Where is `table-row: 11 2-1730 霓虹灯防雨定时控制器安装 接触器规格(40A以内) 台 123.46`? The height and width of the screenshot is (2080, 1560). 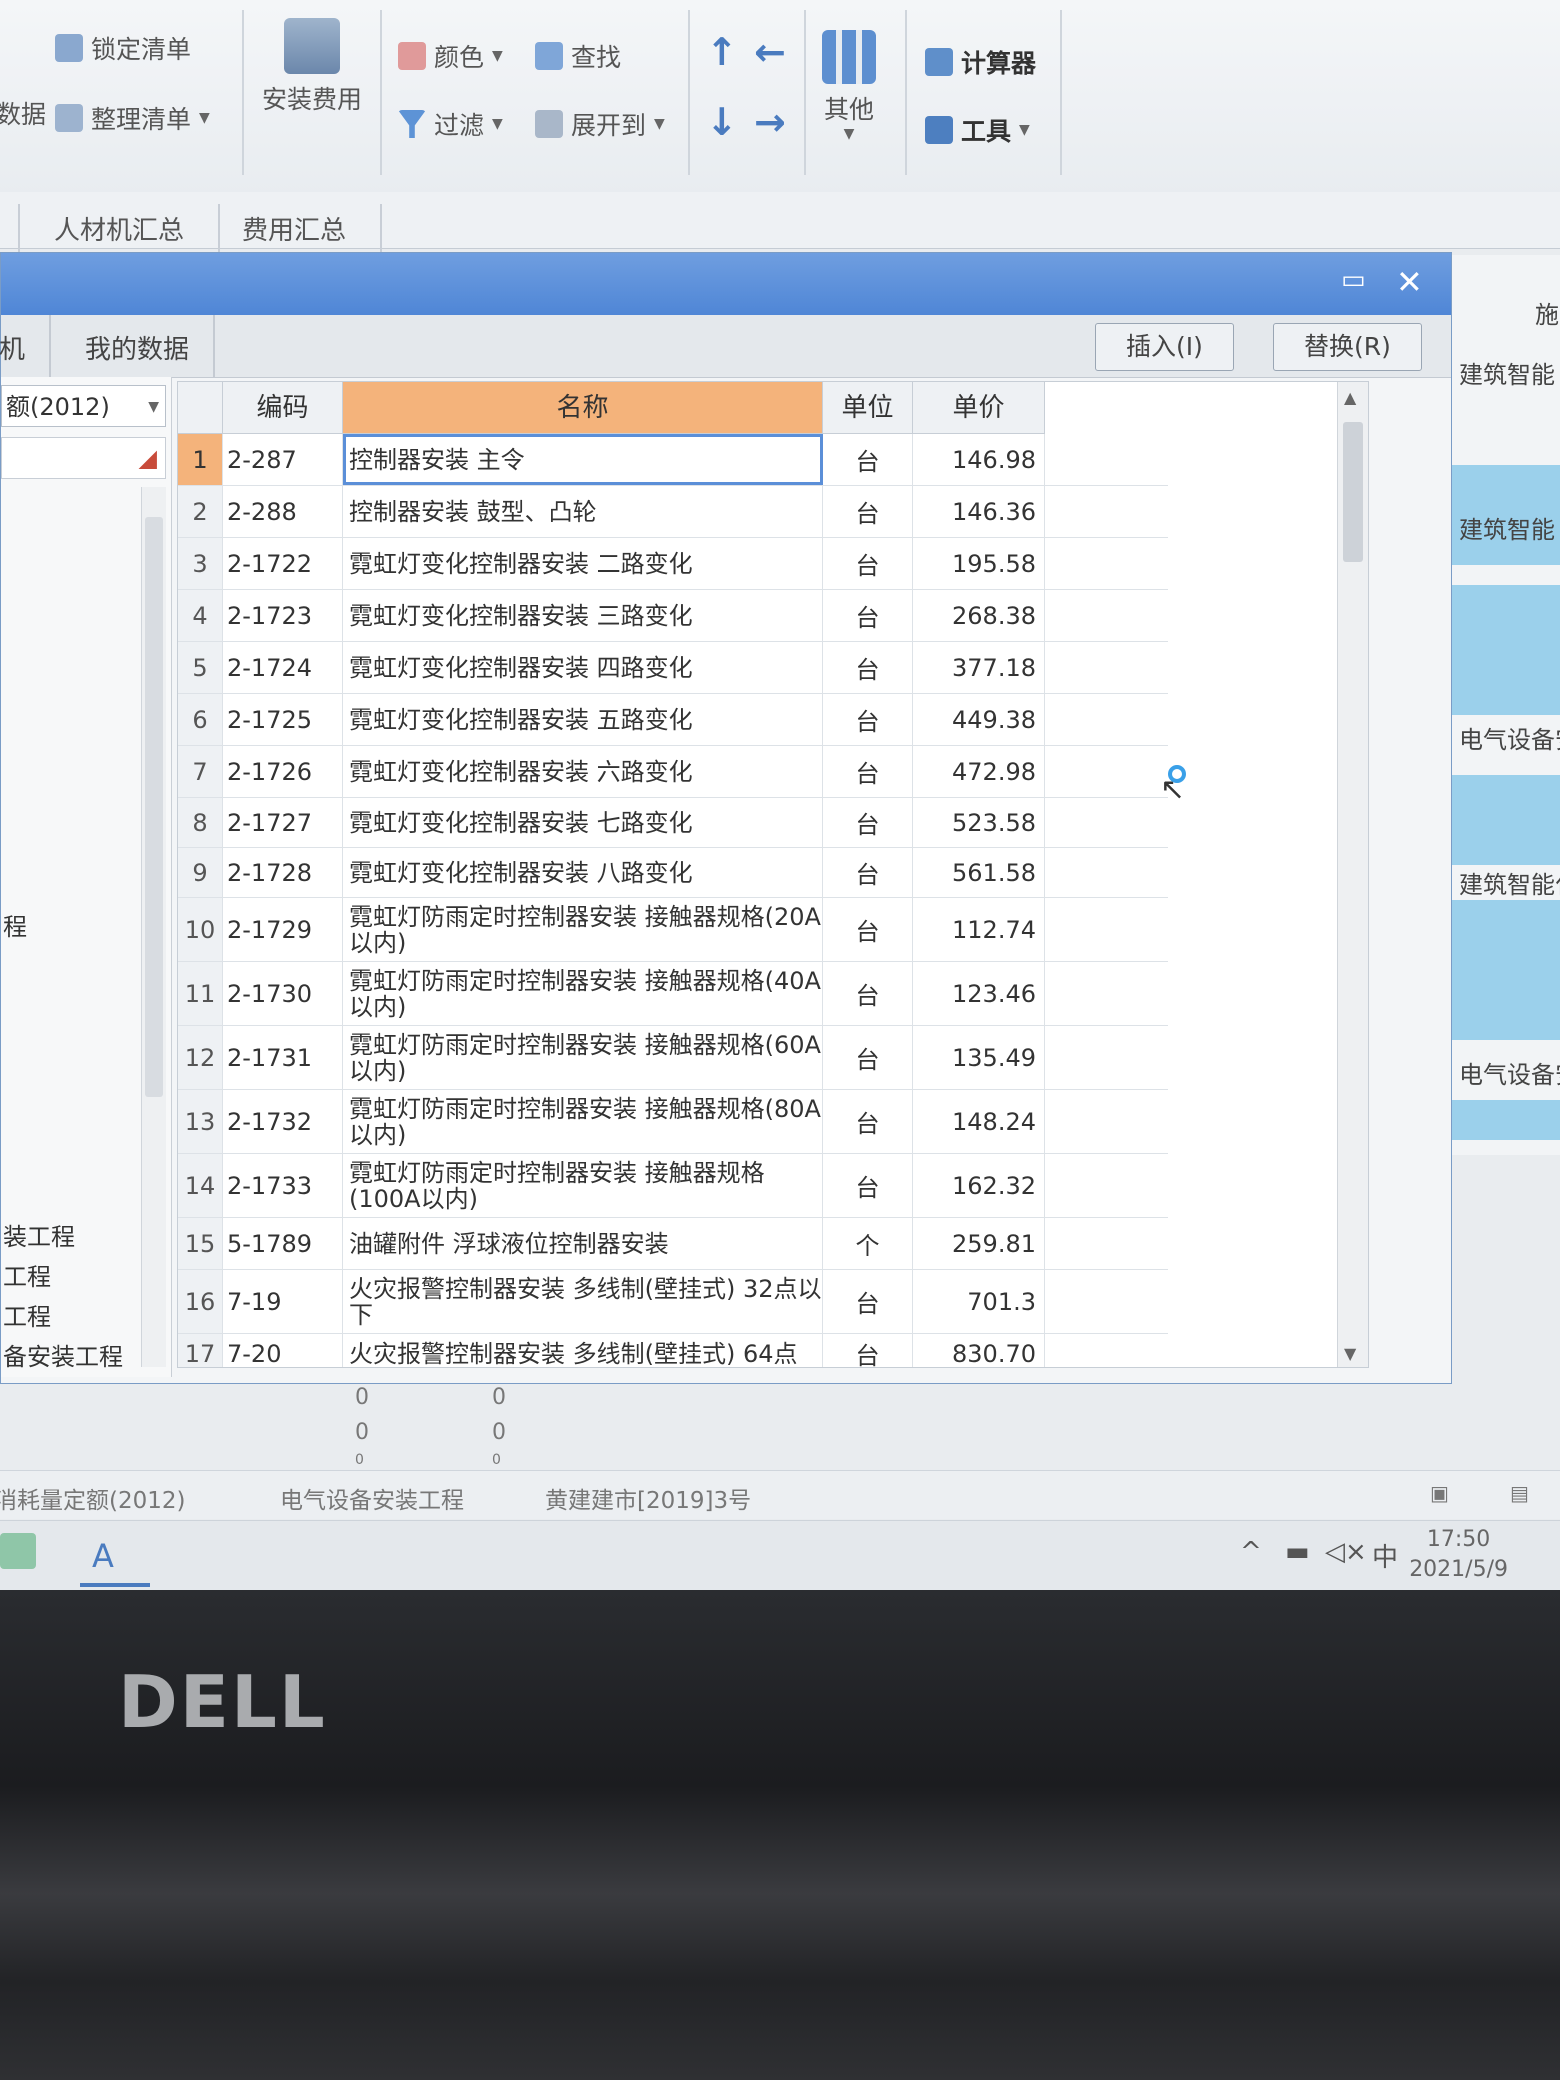
table-row: 11 2-1730 霓虹灯防雨定时控制器安装 接触器规格(40A以内) 台 123.46 is located at coordinates (673, 994).